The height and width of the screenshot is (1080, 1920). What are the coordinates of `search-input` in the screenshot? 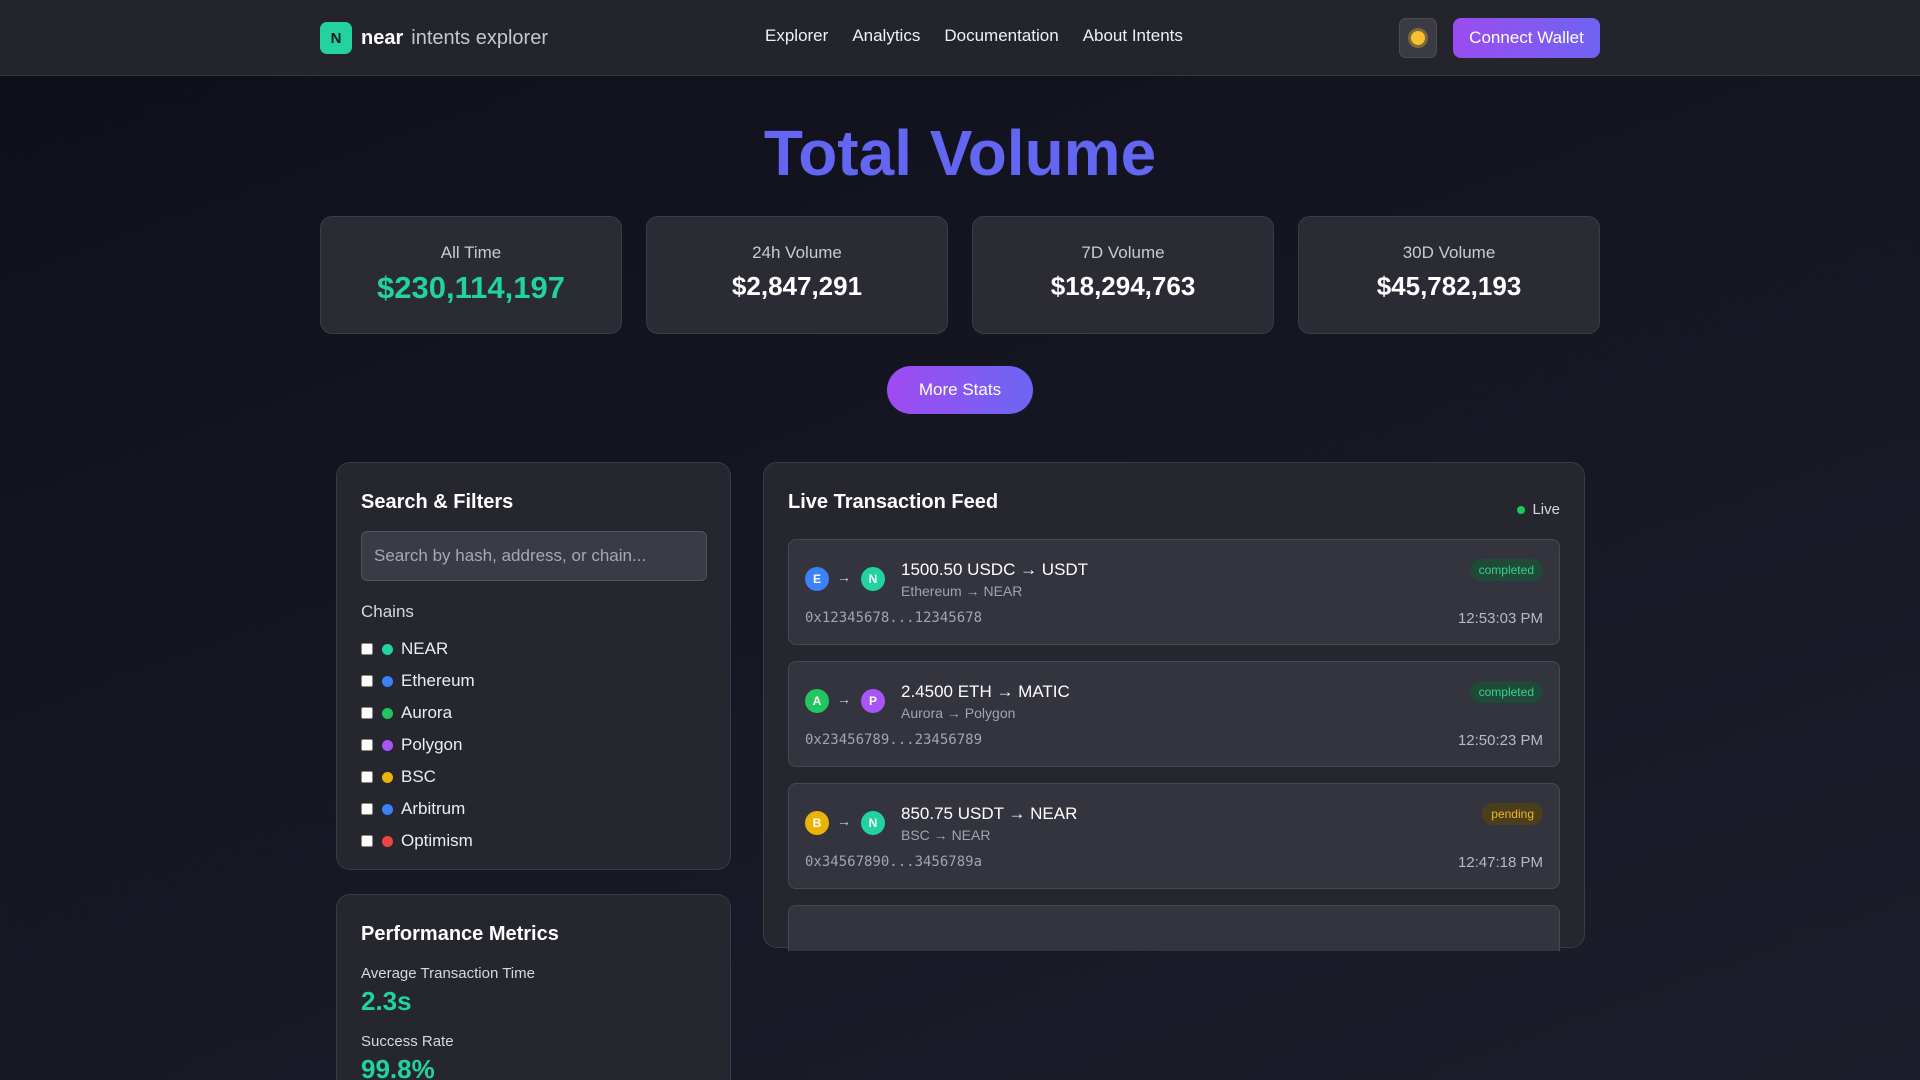 It's located at (534, 556).